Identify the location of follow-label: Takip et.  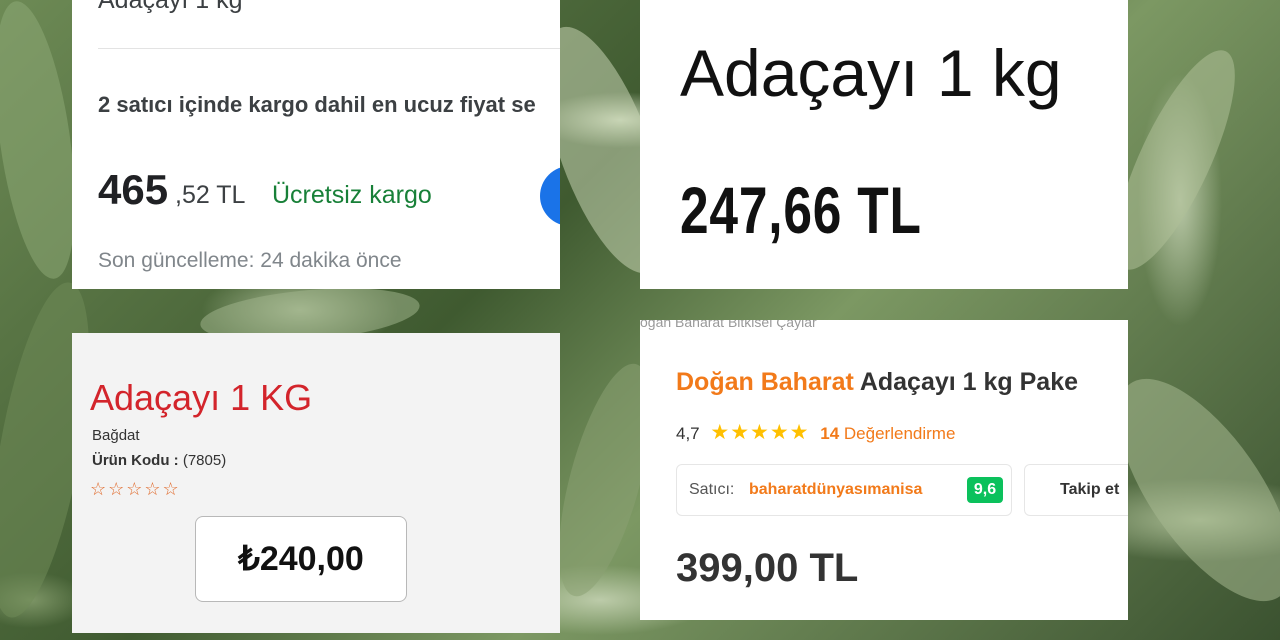
(1090, 489).